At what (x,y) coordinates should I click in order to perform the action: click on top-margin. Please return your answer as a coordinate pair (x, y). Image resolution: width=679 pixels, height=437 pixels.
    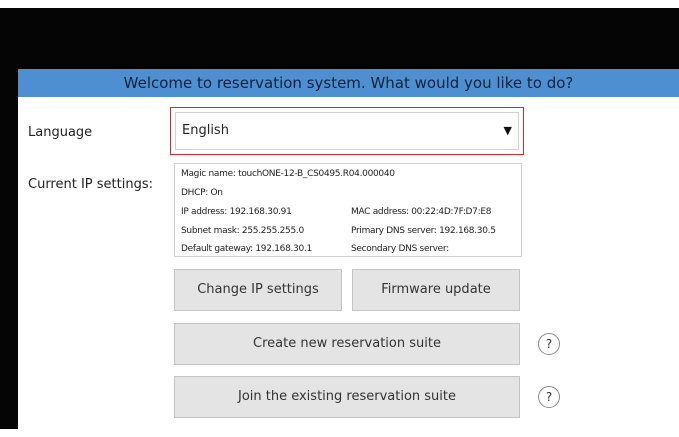
    Looking at the image, I should click on (339, 4).